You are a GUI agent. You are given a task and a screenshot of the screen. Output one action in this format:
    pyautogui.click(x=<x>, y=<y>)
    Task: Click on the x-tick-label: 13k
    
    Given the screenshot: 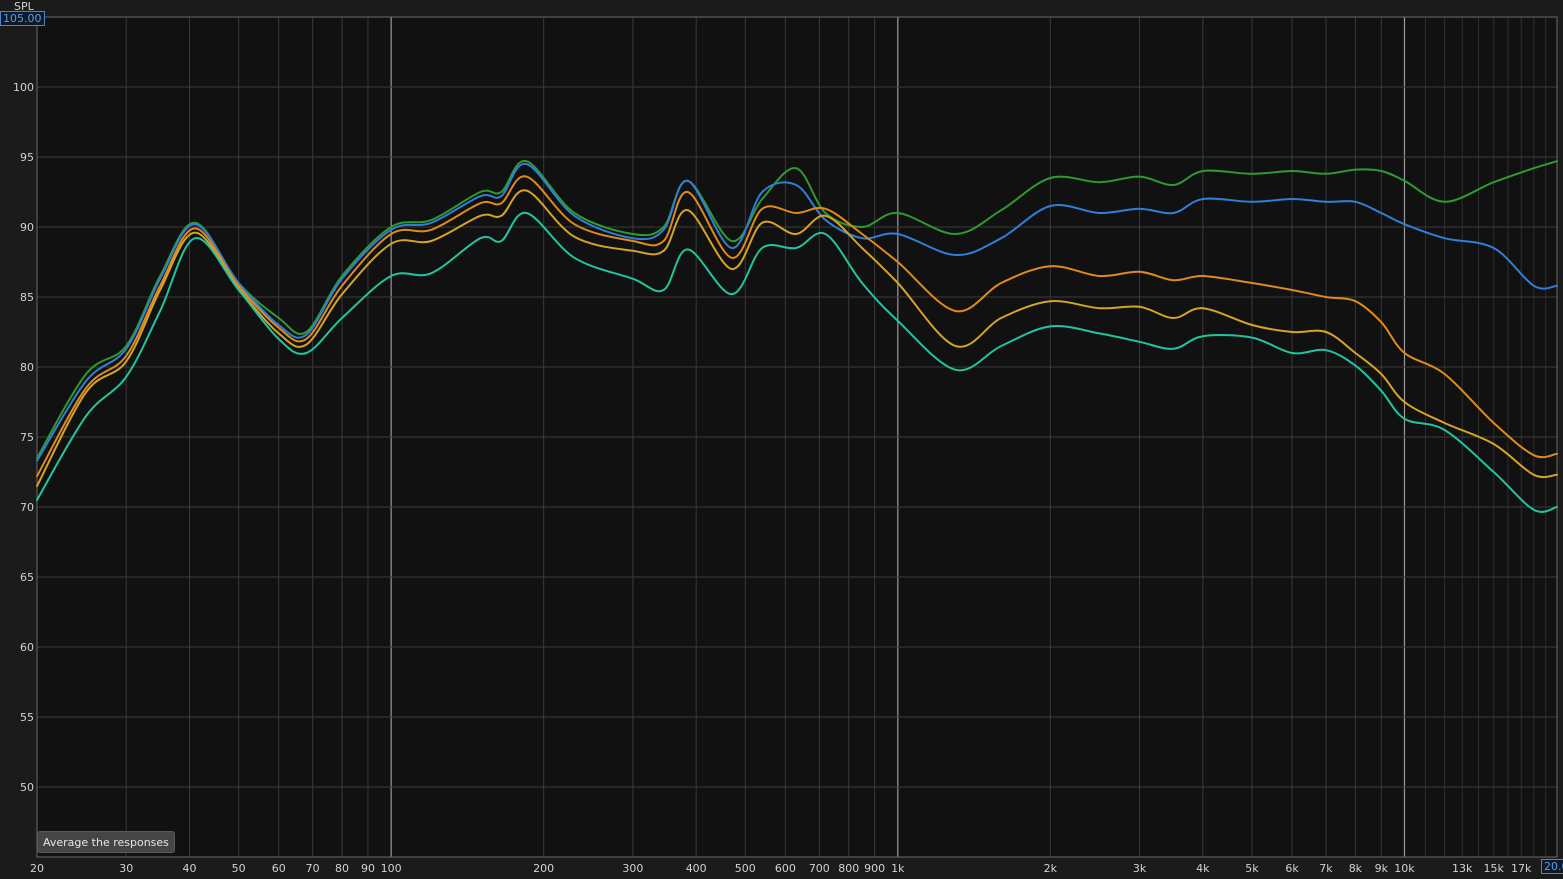 What is the action you would take?
    pyautogui.click(x=1462, y=868)
    